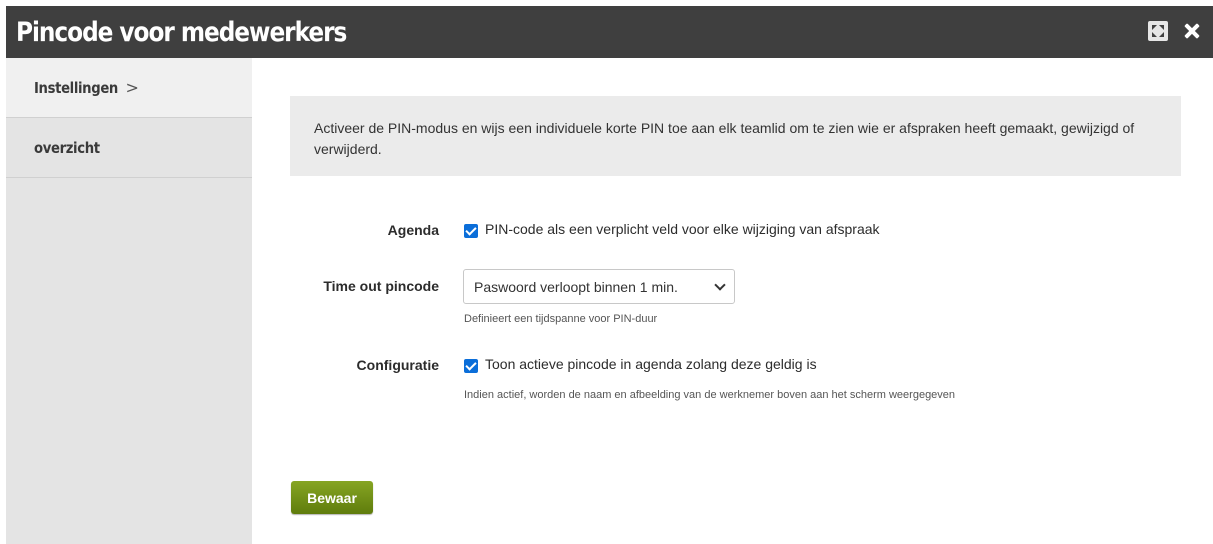 Image resolution: width=1213 pixels, height=544 pixels. What do you see at coordinates (413, 230) in the screenshot?
I see `agenda-label: Agenda` at bounding box center [413, 230].